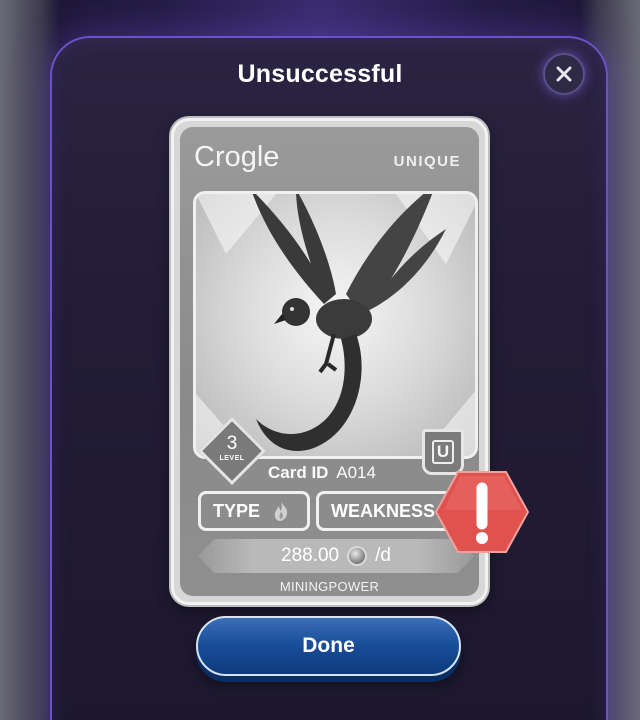  What do you see at coordinates (237, 510) in the screenshot?
I see `type-label: TYPE` at bounding box center [237, 510].